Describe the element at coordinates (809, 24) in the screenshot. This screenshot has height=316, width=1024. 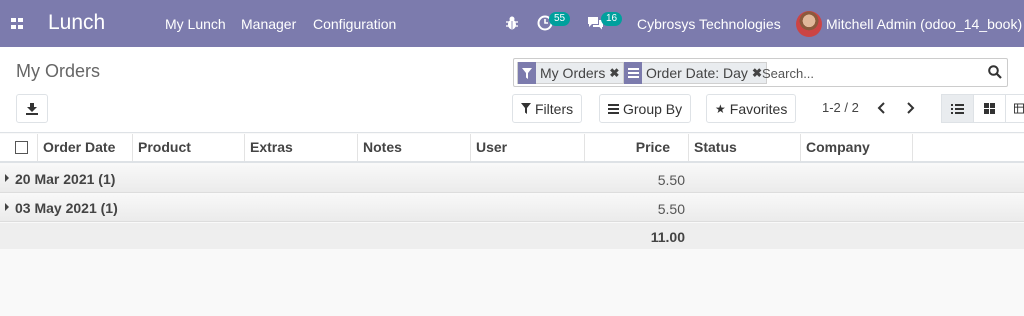
I see `user-avatar` at that location.